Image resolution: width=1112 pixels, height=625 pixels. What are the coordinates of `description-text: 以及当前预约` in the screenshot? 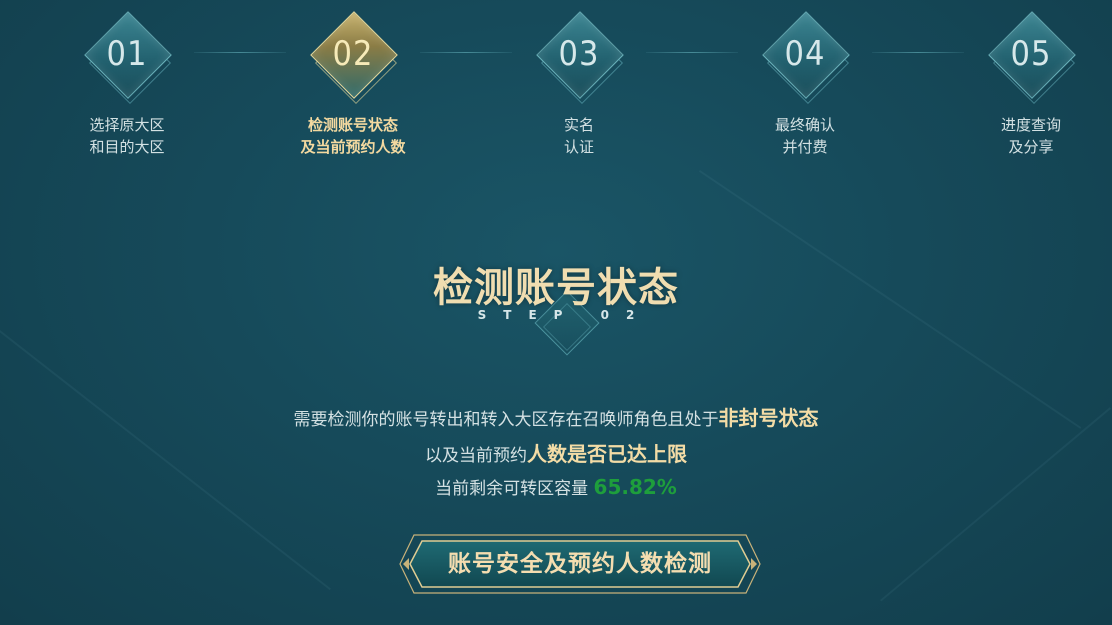 It's located at (476, 456).